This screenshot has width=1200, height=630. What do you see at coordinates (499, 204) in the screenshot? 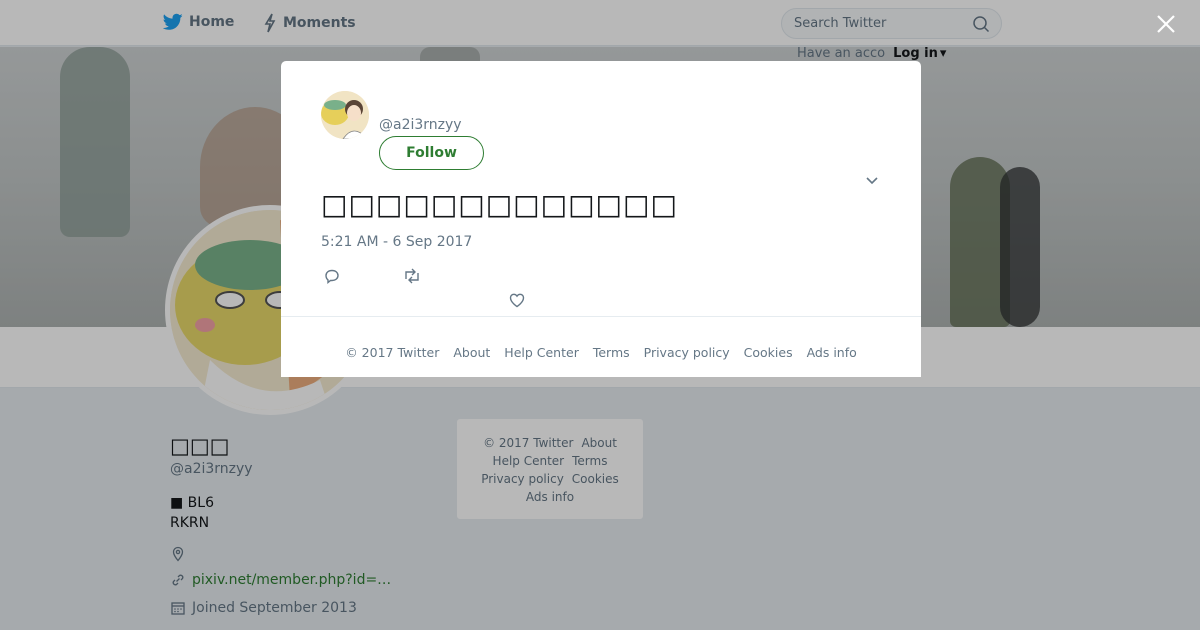
I see `tweet-text: □□□□□□□□□□□□□` at bounding box center [499, 204].